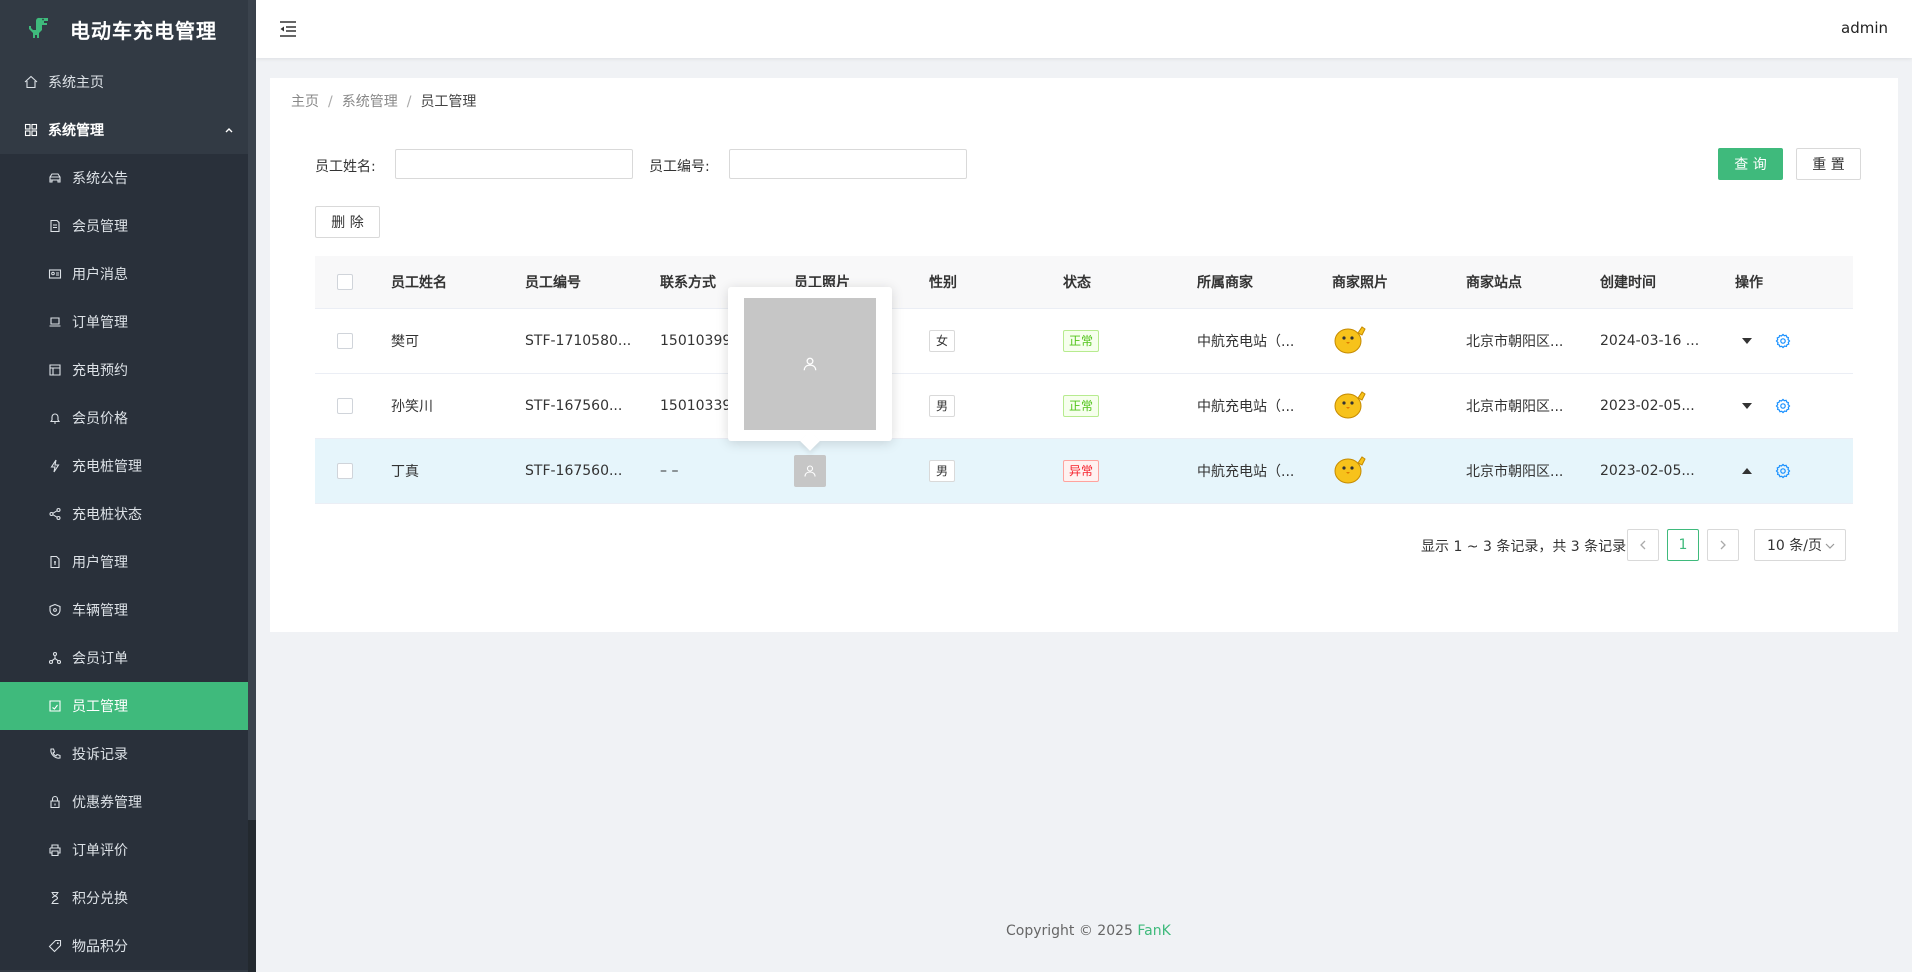 The height and width of the screenshot is (972, 1912). What do you see at coordinates (107, 467) in the screenshot?
I see `sidebar-item-label: 充电桩管理` at bounding box center [107, 467].